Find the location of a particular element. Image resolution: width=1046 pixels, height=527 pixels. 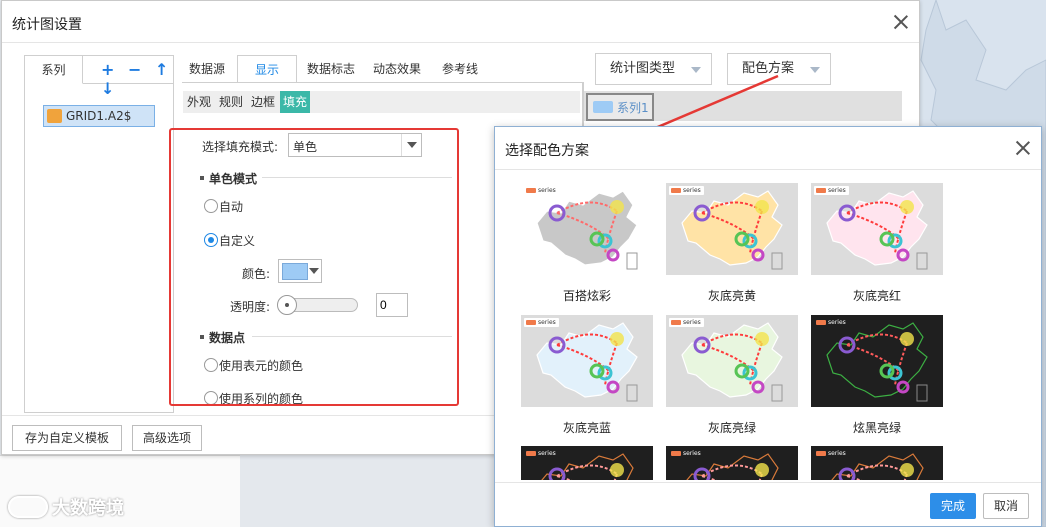

cancel-button: 取消 is located at coordinates (1006, 506).